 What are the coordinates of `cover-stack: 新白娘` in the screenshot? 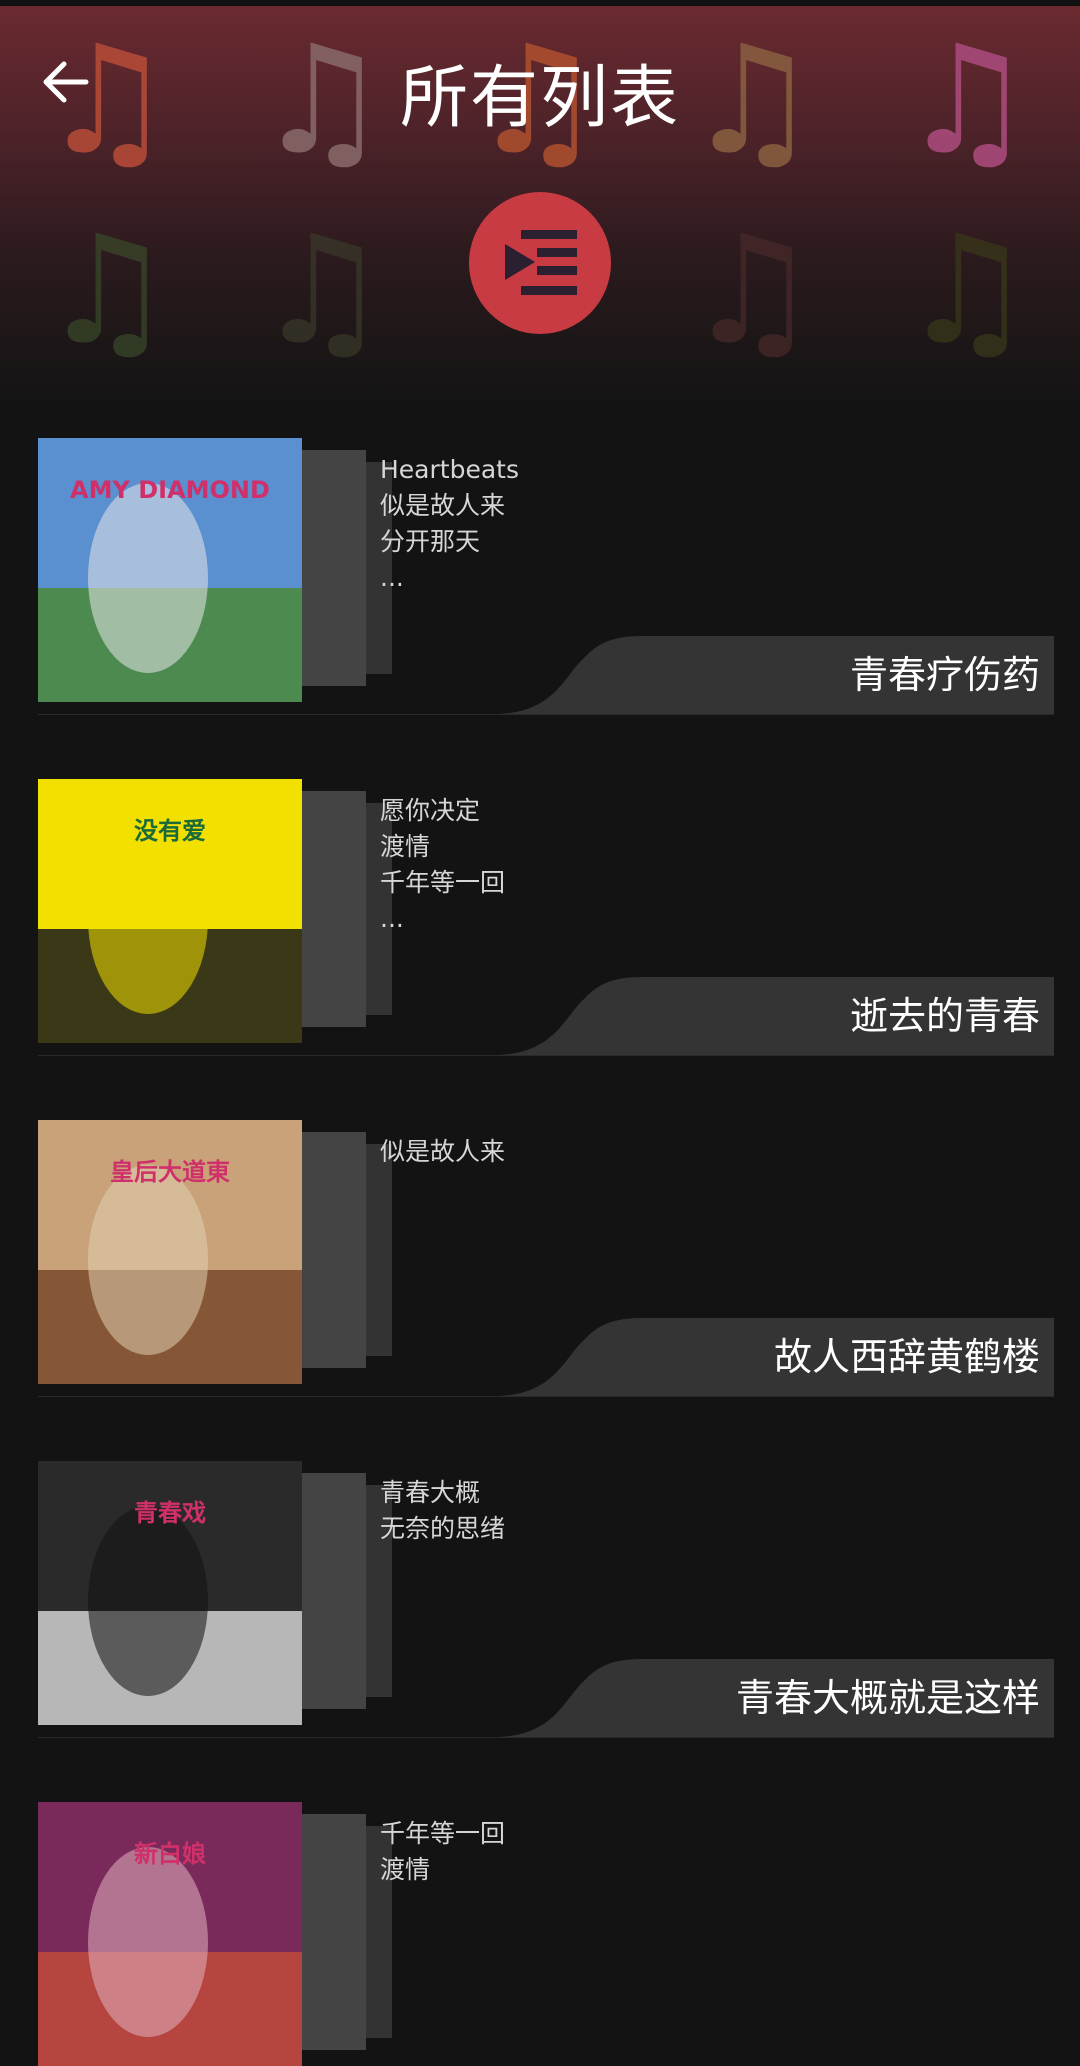 It's located at (215, 1934).